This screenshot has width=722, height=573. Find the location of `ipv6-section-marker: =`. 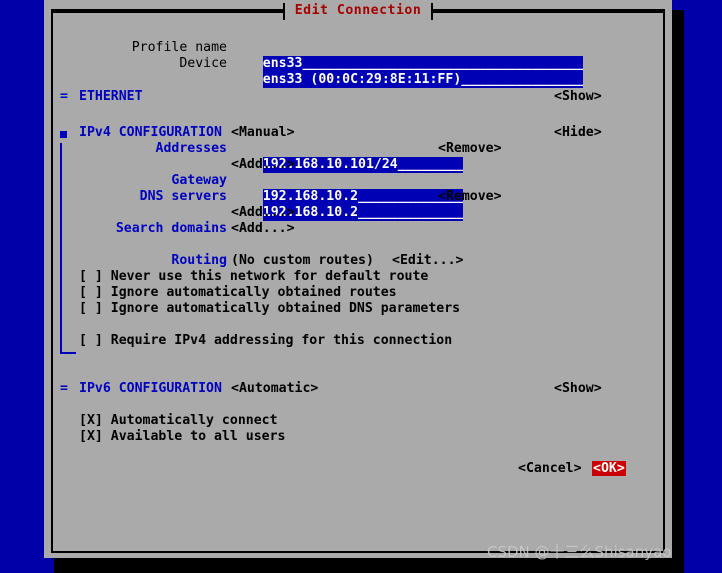

ipv6-section-marker: = is located at coordinates (64, 388).